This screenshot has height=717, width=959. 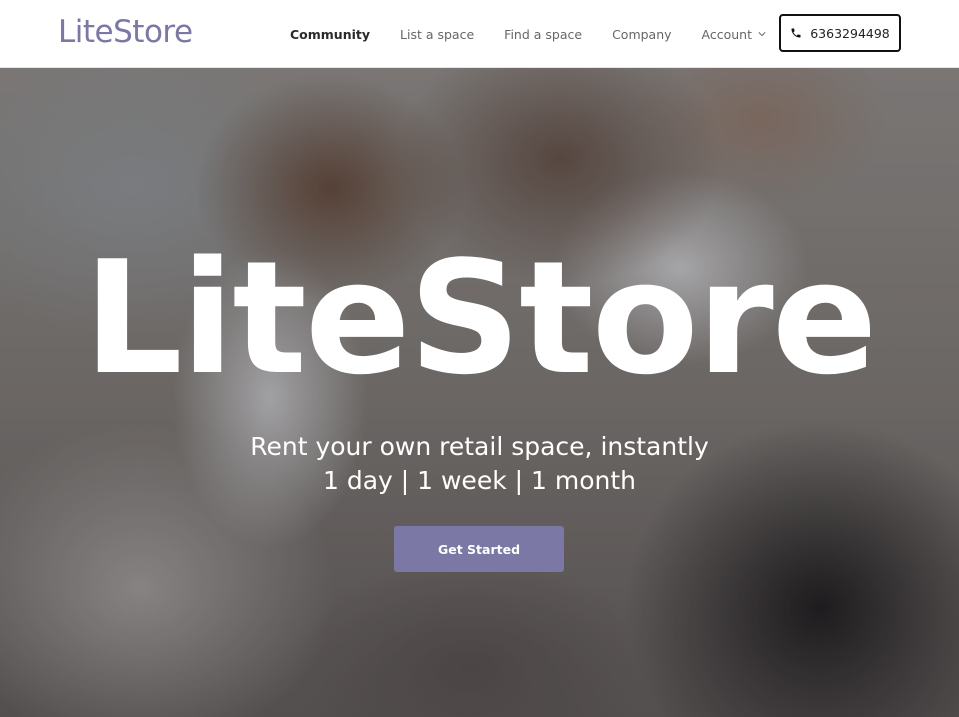 What do you see at coordinates (330, 34) in the screenshot?
I see `nav-link-community: Community` at bounding box center [330, 34].